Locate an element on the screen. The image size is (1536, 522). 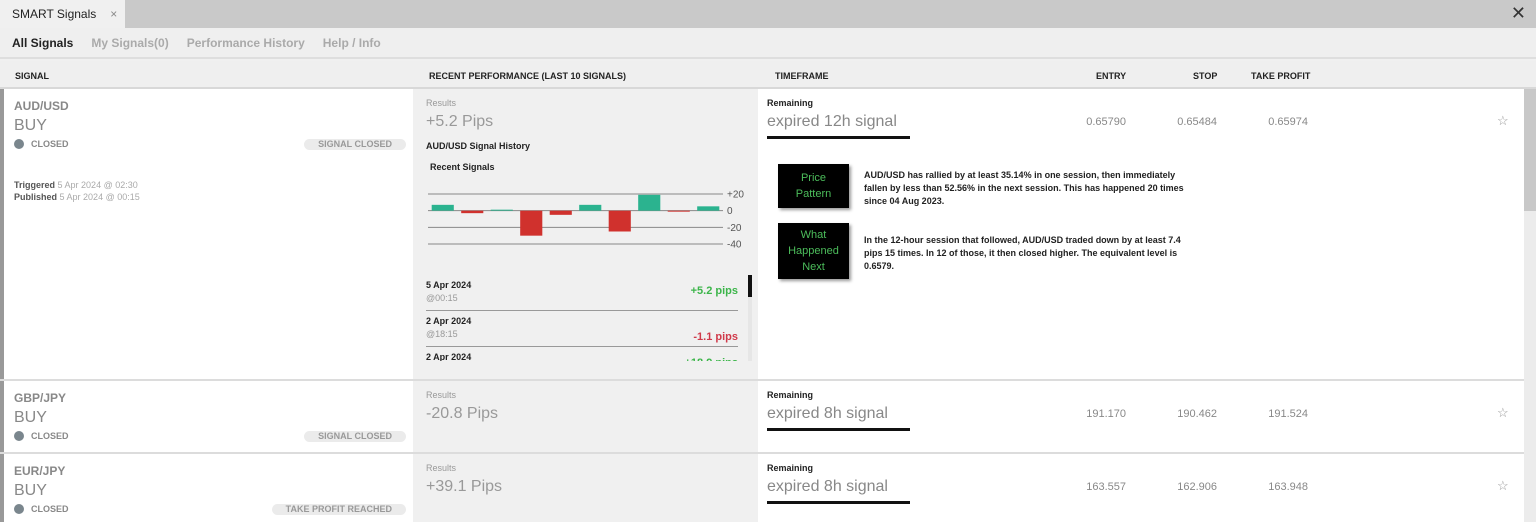
status-badge: TAKE PROFIT REACHED is located at coordinates (338, 509).